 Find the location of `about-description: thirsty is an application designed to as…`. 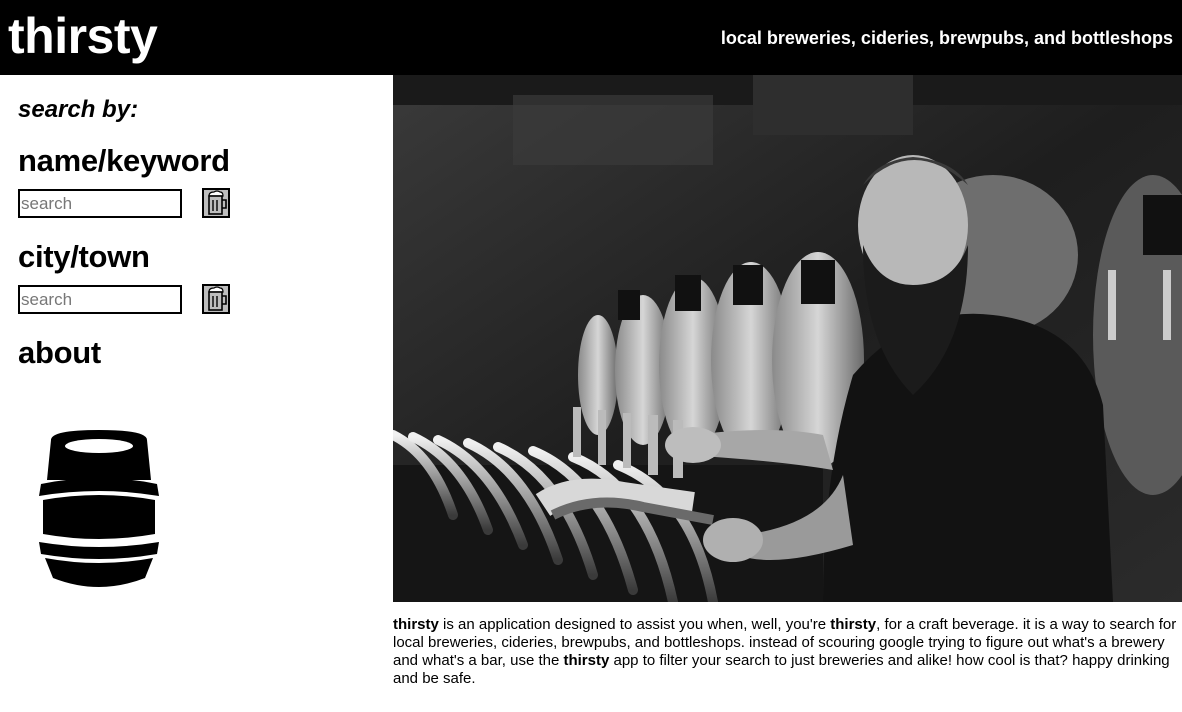

about-description: thirsty is an application designed to as… is located at coordinates (787, 652).